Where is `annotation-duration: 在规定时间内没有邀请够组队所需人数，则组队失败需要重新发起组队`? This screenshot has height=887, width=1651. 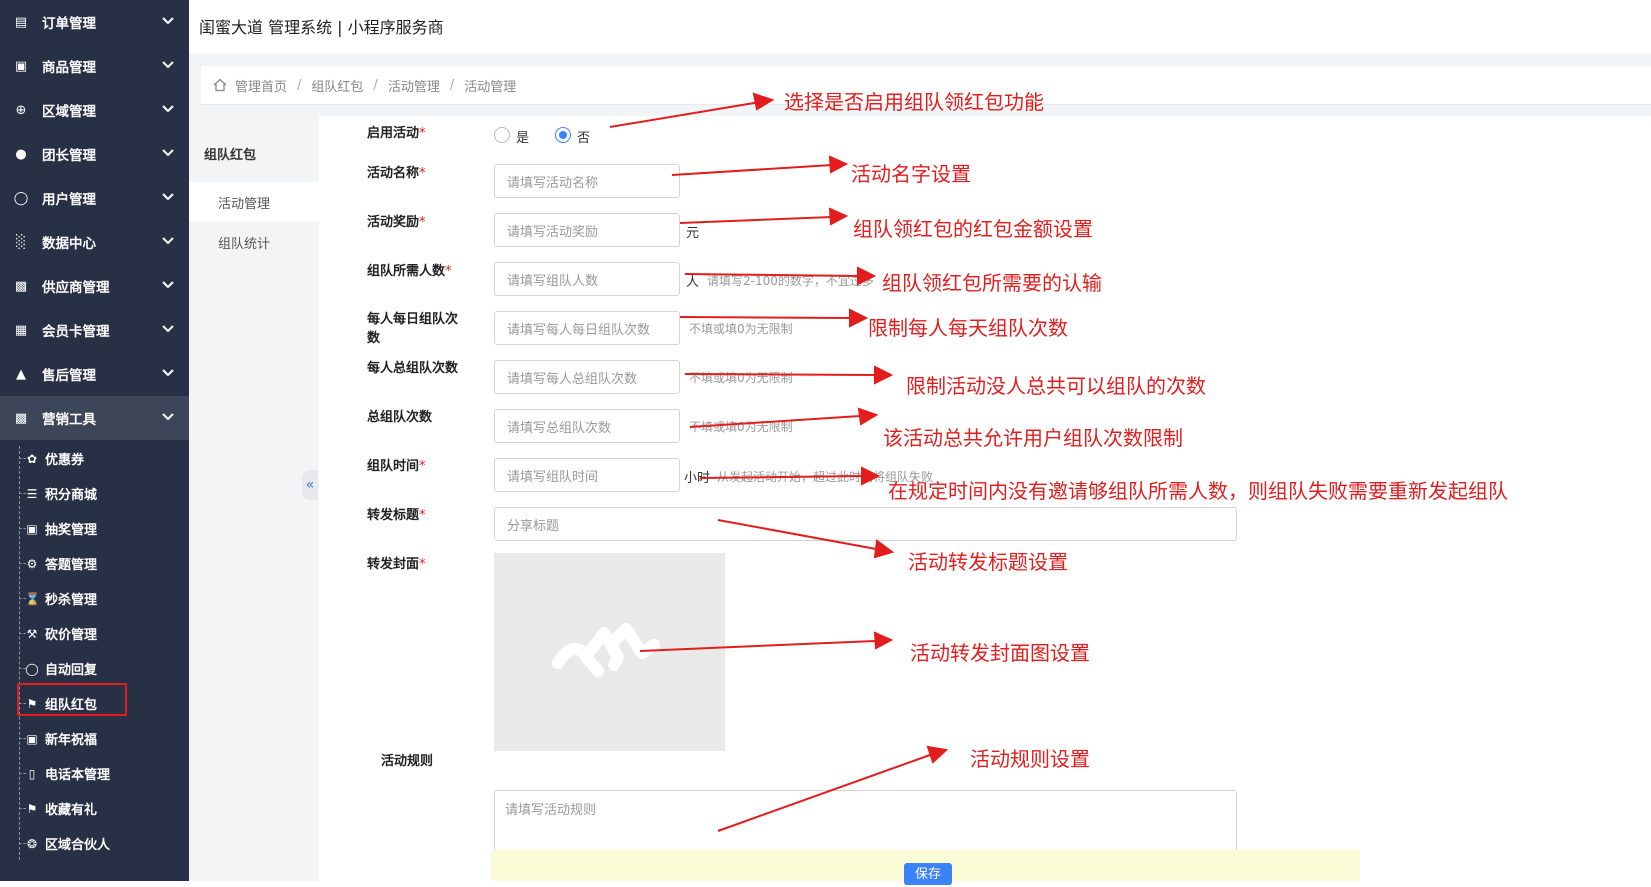
annotation-duration: 在规定时间内没有邀请够组队所需人数，则组队失败需要重新发起组队 is located at coordinates (1198, 491).